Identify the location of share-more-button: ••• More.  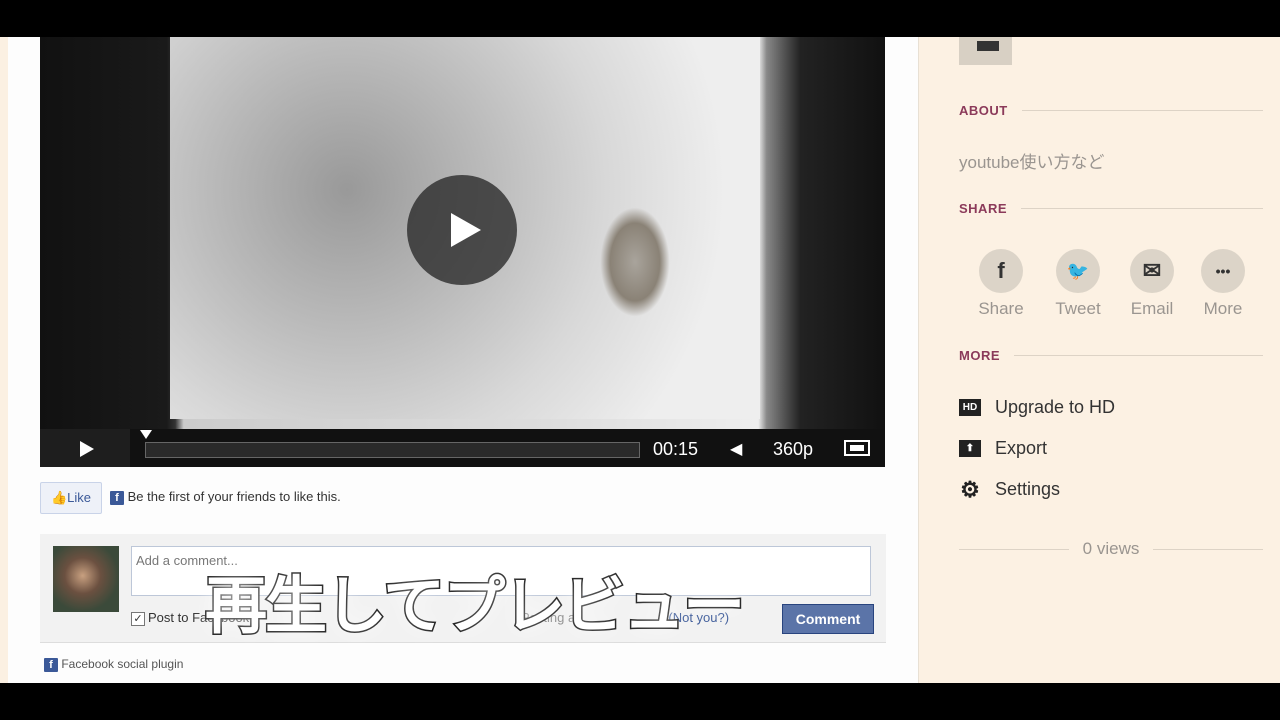
(1223, 284).